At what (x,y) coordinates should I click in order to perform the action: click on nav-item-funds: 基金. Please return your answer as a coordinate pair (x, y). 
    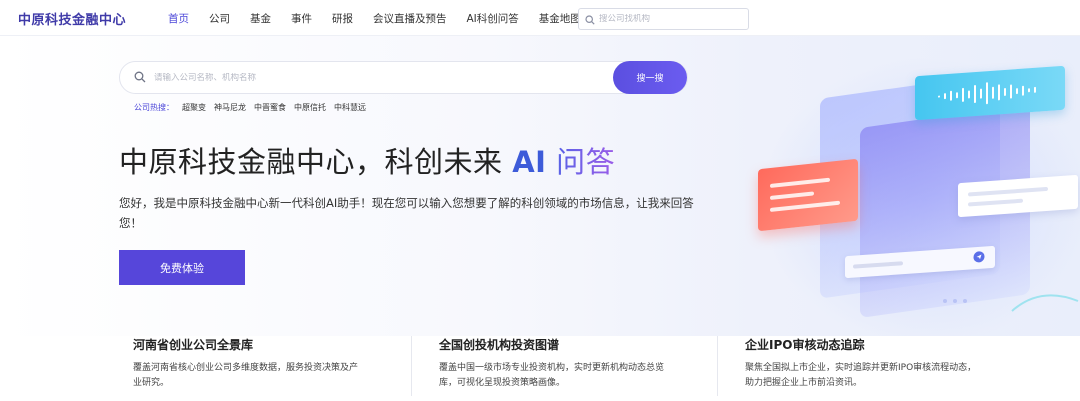
    Looking at the image, I should click on (260, 18).